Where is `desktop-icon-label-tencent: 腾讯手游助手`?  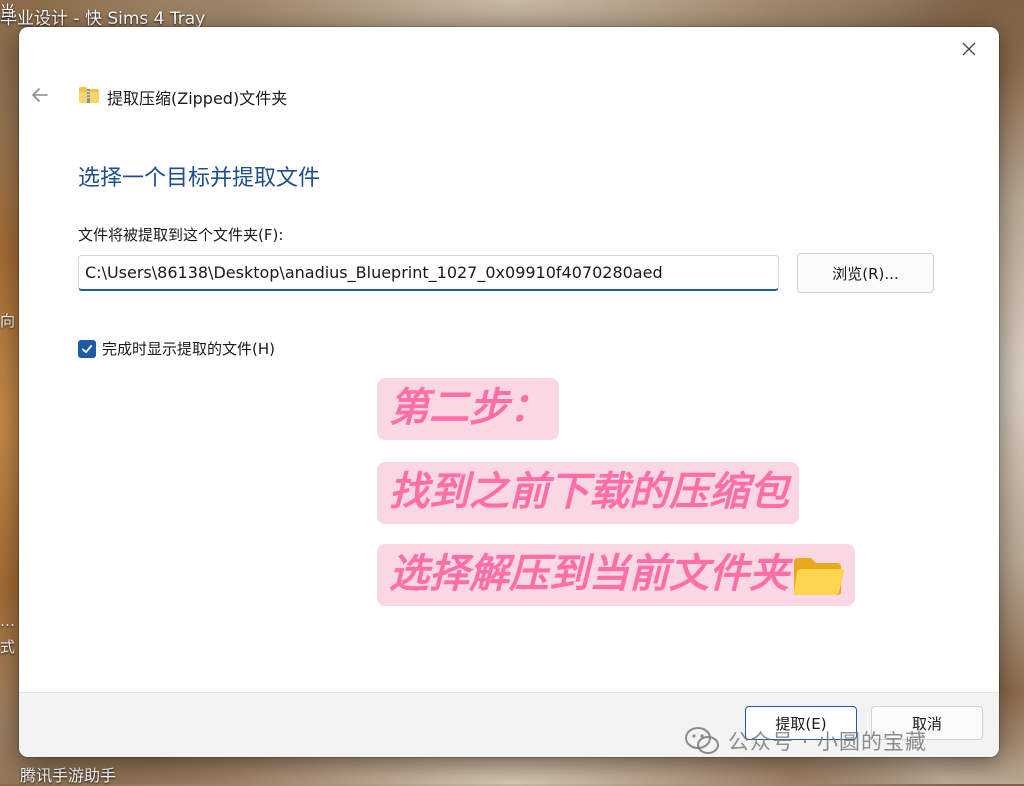
desktop-icon-label-tencent: 腾讯手游助手 is located at coordinates (68, 774).